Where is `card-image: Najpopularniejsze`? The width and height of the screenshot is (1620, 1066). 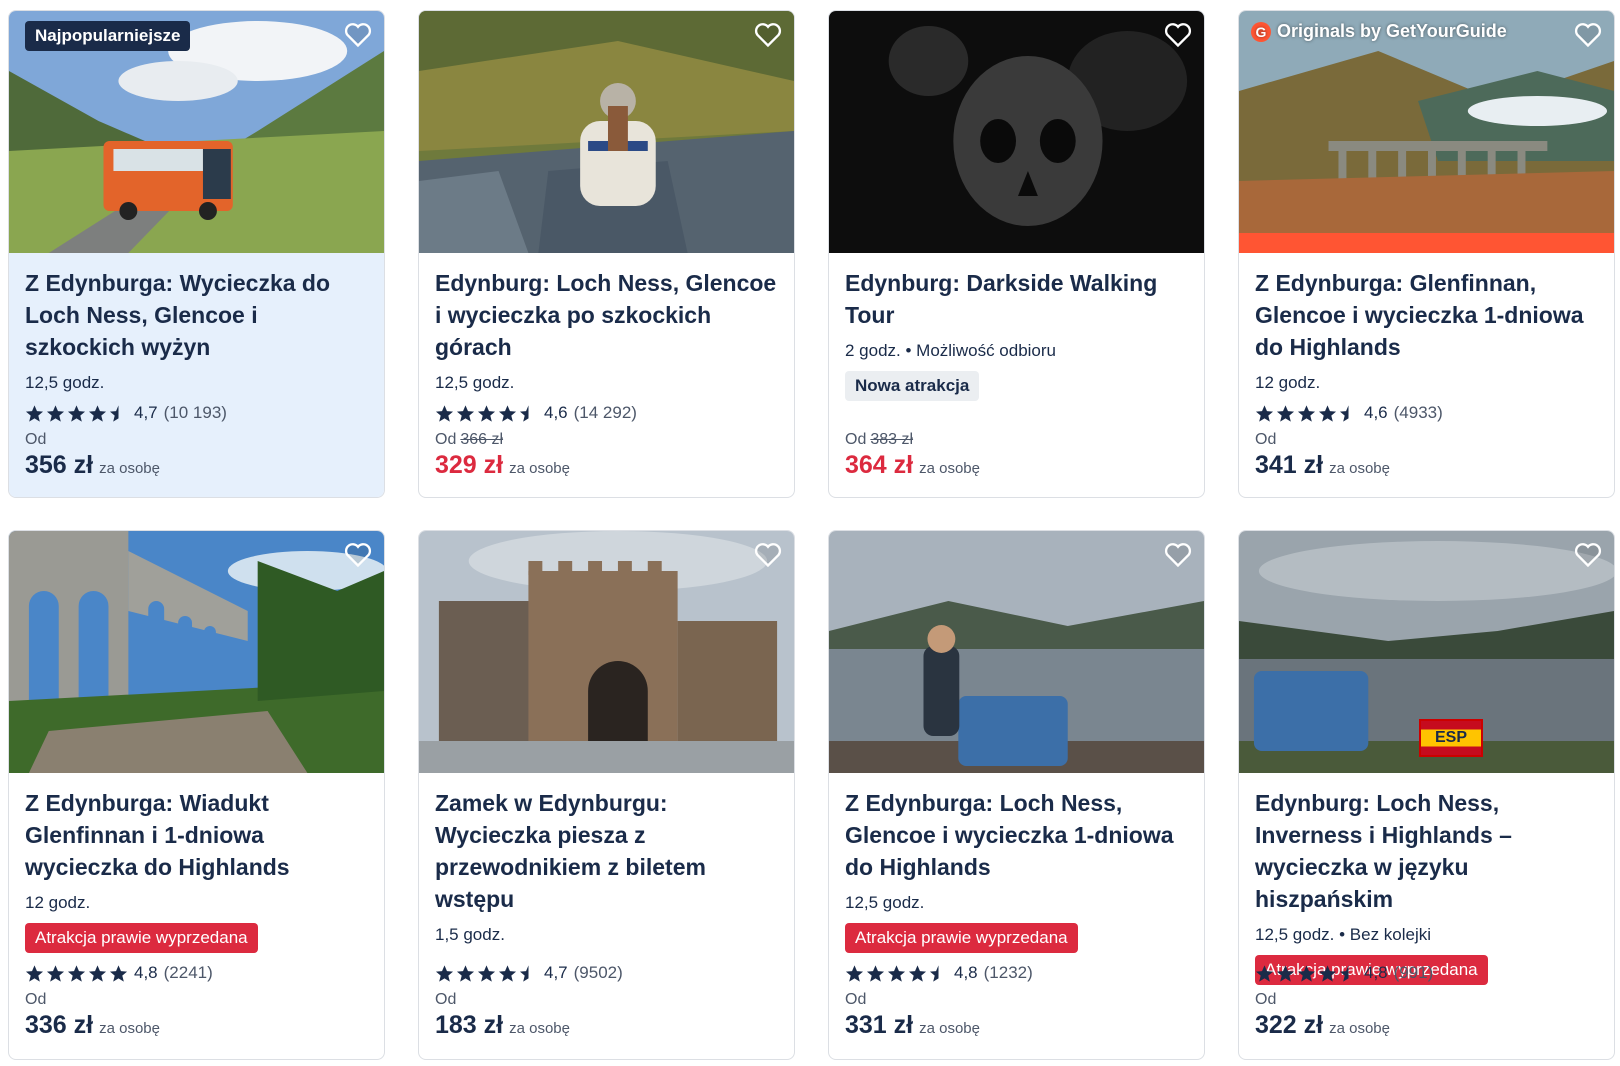
card-image: Najpopularniejsze is located at coordinates (196, 132).